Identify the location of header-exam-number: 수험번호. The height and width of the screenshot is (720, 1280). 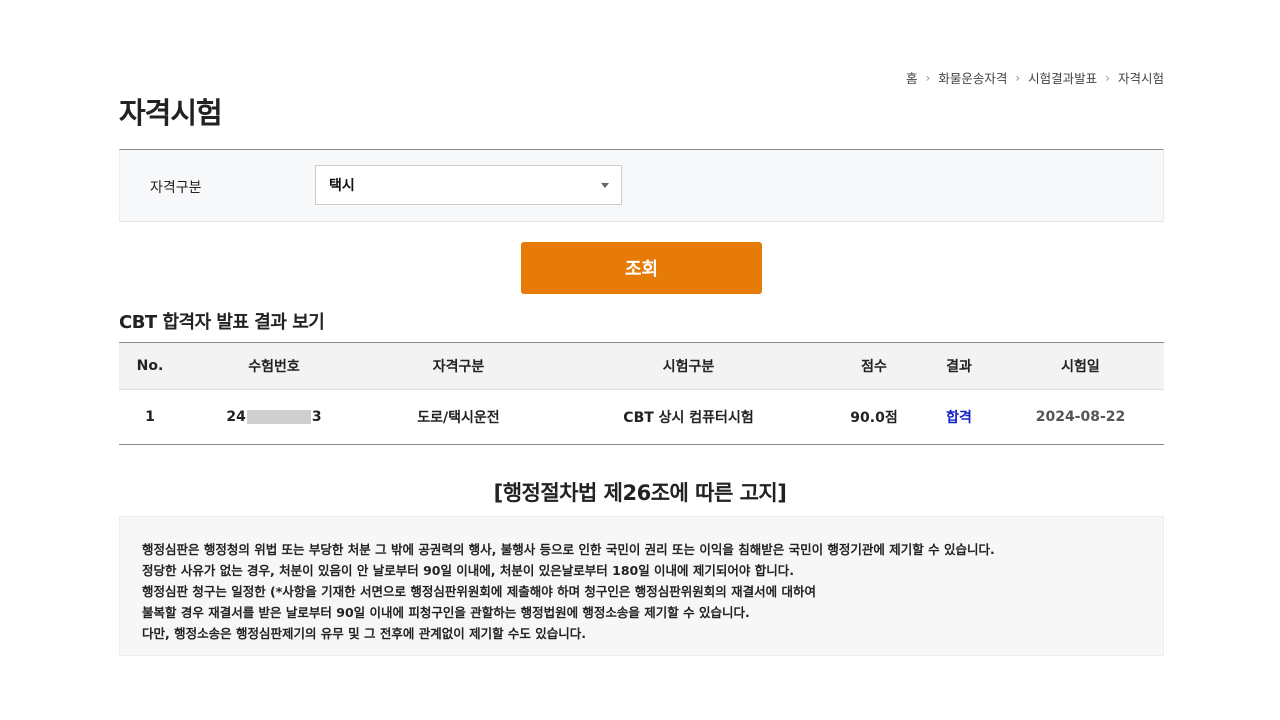
(274, 367).